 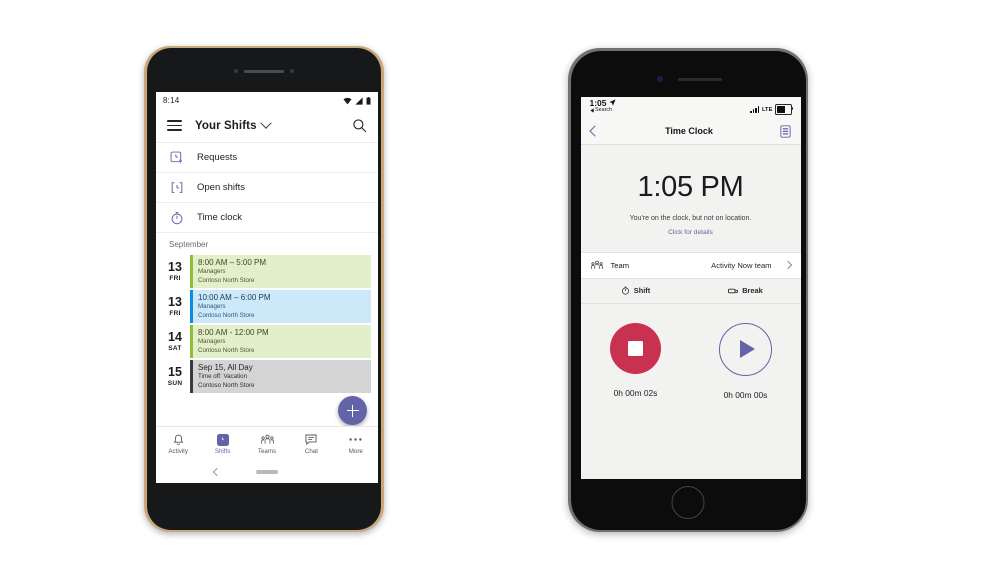 I want to click on carrier-label: LTE, so click(x=767, y=109).